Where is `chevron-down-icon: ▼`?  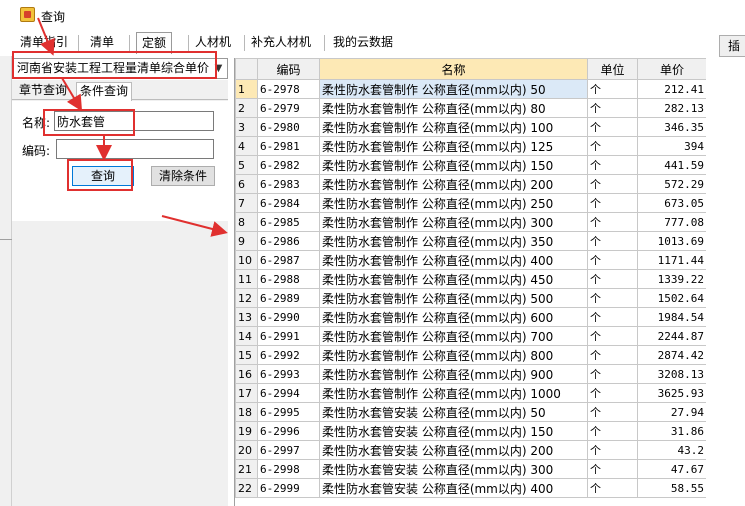 chevron-down-icon: ▼ is located at coordinates (218, 68).